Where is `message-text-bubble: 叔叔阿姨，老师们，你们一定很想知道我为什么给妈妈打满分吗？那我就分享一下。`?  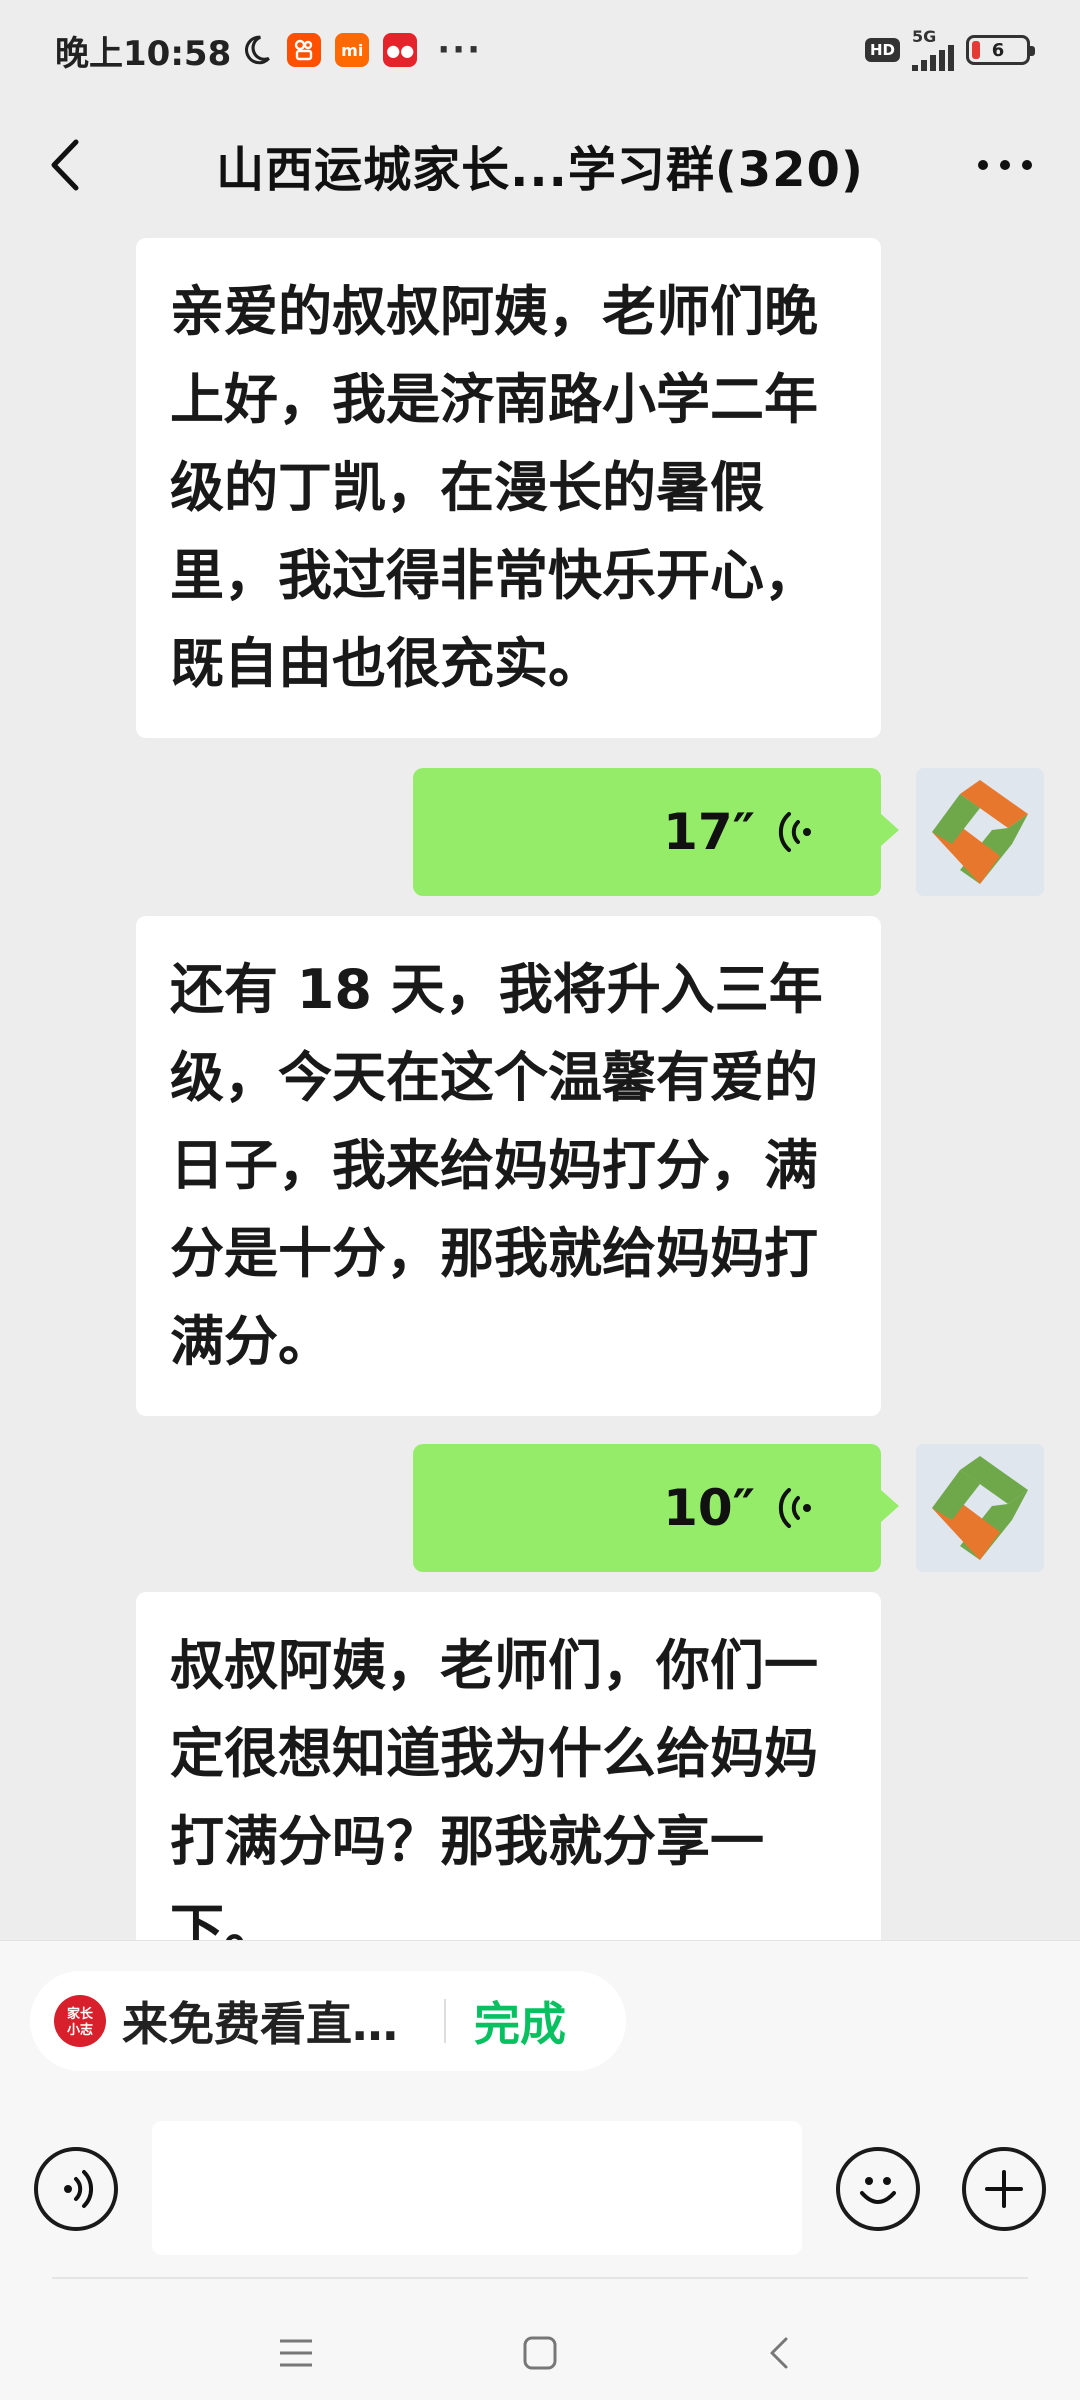 message-text-bubble: 叔叔阿姨，老师们，你们一定很想知道我为什么给妈妈打满分吗？那我就分享一下。 is located at coordinates (508, 1766).